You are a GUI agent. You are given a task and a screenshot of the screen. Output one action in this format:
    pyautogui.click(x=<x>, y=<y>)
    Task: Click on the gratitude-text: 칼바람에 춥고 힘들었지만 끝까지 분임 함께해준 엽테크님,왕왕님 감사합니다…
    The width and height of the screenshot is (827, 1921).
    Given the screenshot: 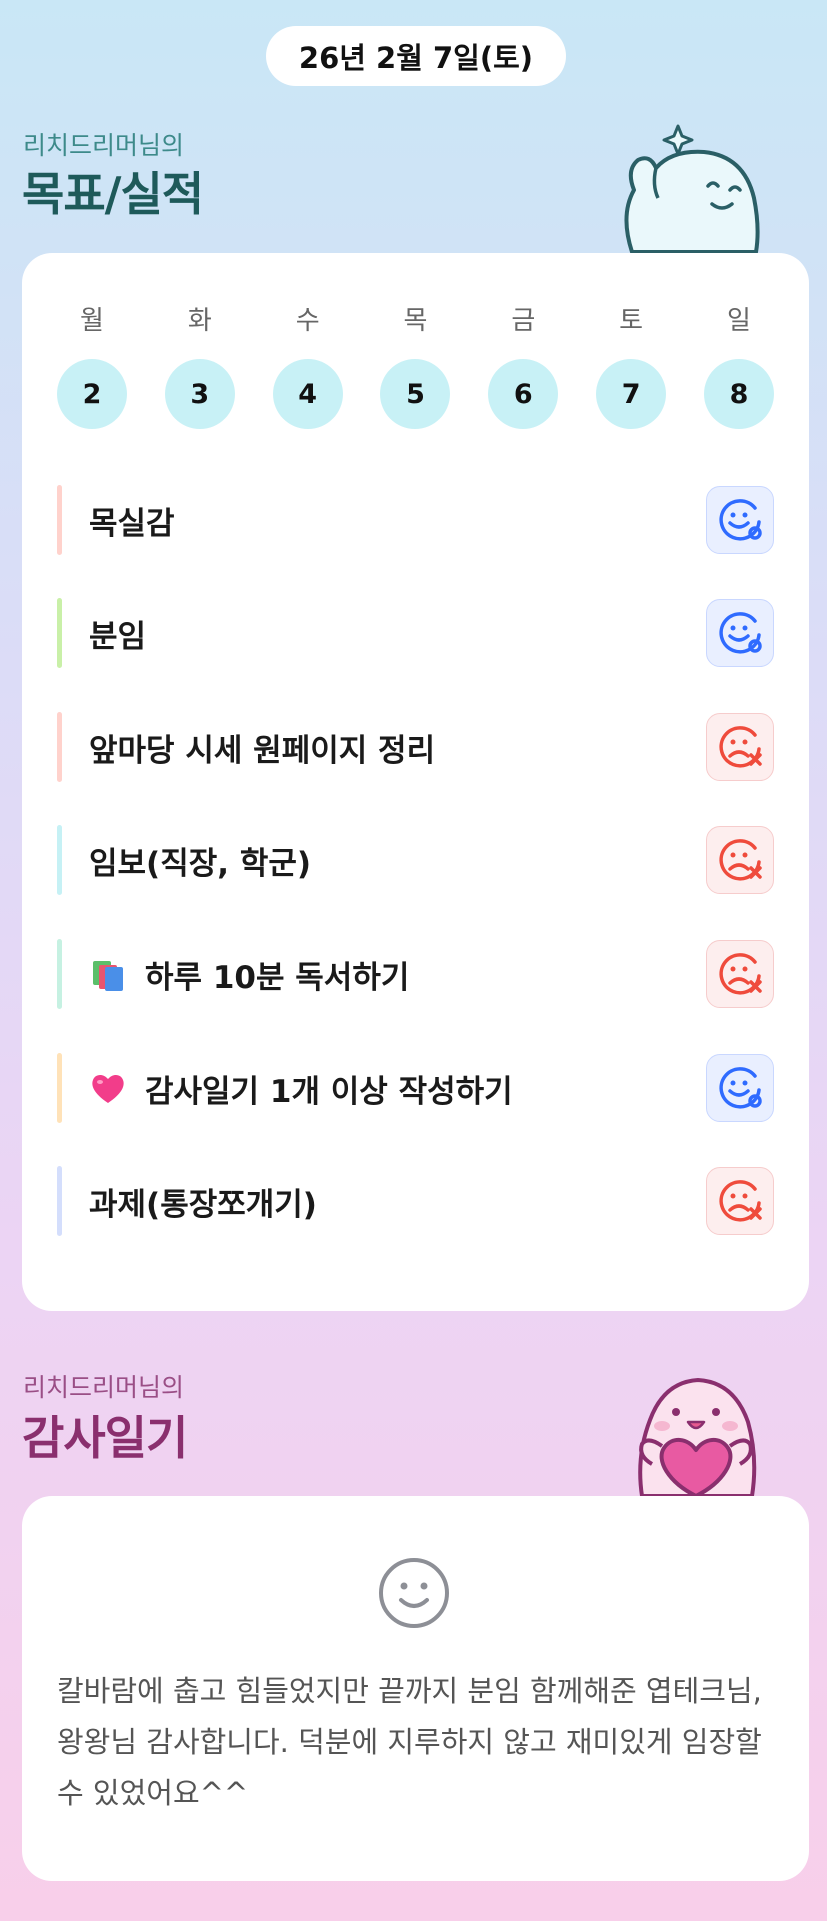 What is the action you would take?
    pyautogui.click(x=409, y=1742)
    